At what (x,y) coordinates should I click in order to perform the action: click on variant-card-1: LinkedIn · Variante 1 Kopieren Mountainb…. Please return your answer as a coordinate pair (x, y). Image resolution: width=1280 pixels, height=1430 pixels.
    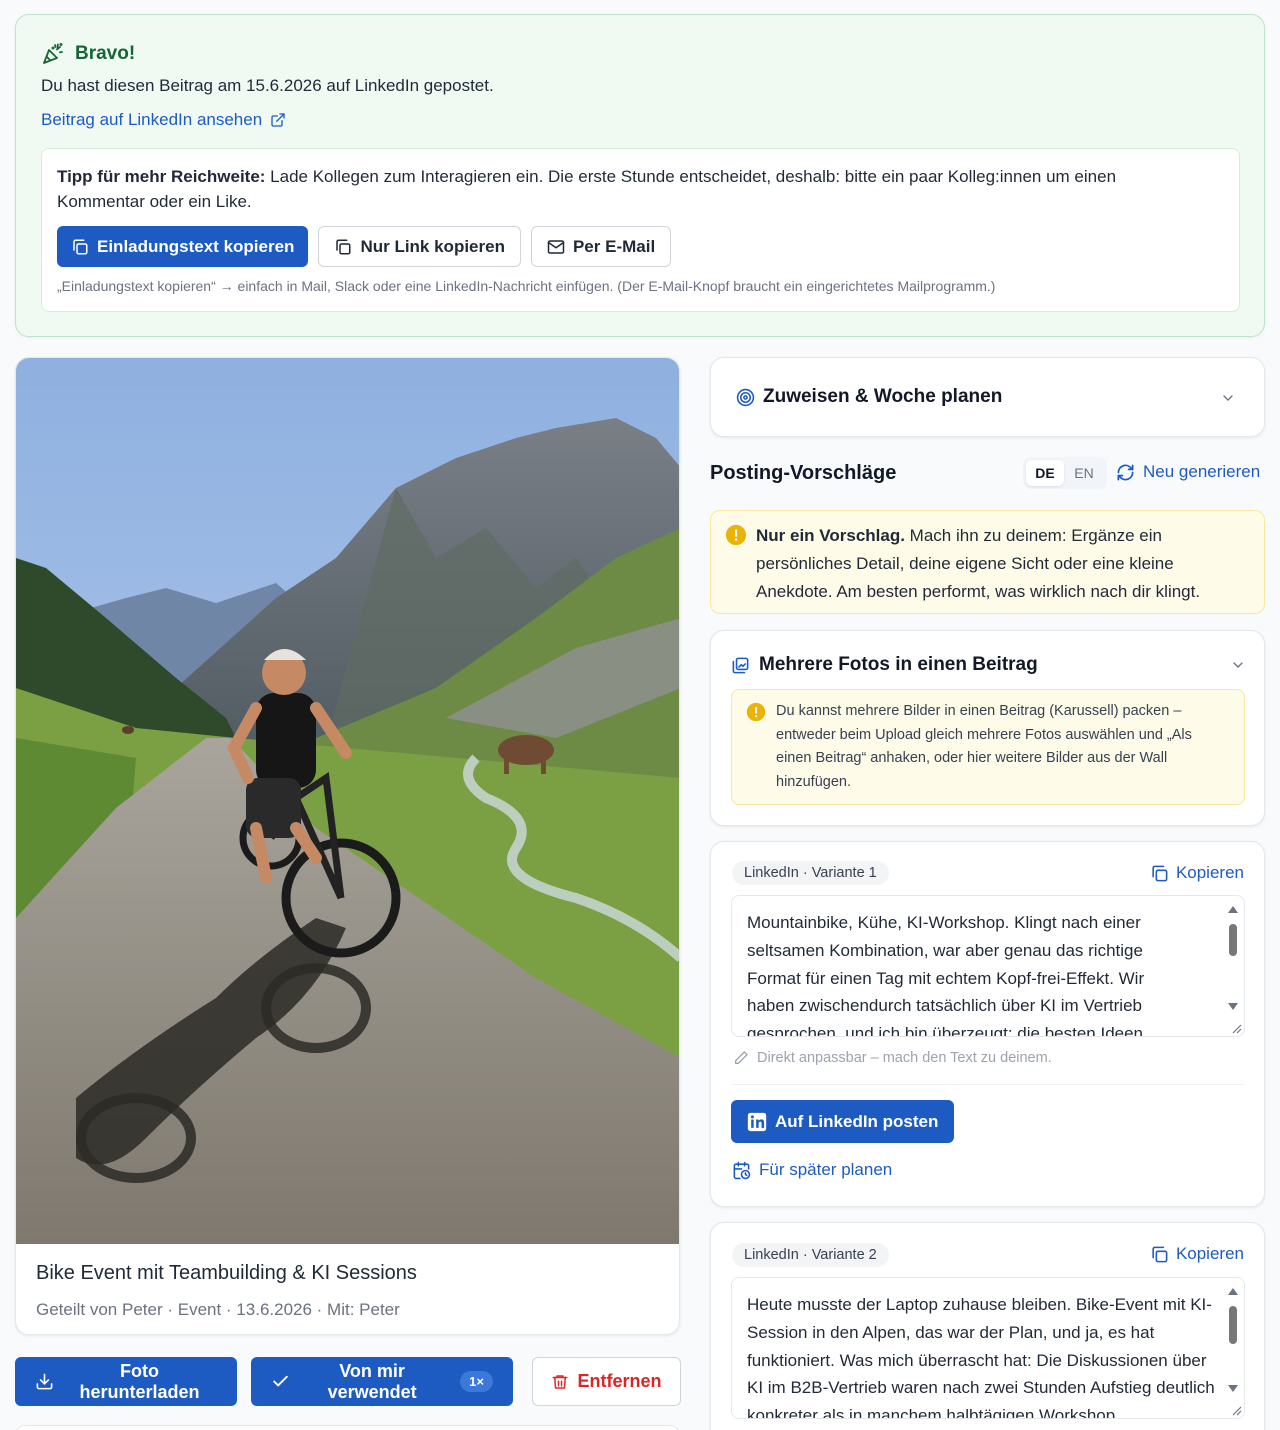
    Looking at the image, I should click on (987, 1024).